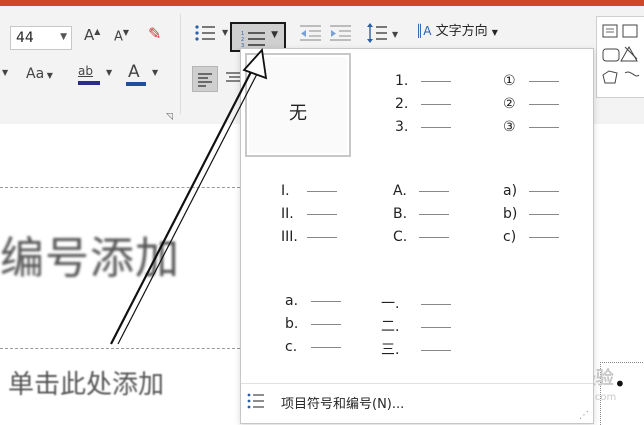 This screenshot has width=644, height=425. What do you see at coordinates (287, 214) in the screenshot?
I see `list-marker: II.` at bounding box center [287, 214].